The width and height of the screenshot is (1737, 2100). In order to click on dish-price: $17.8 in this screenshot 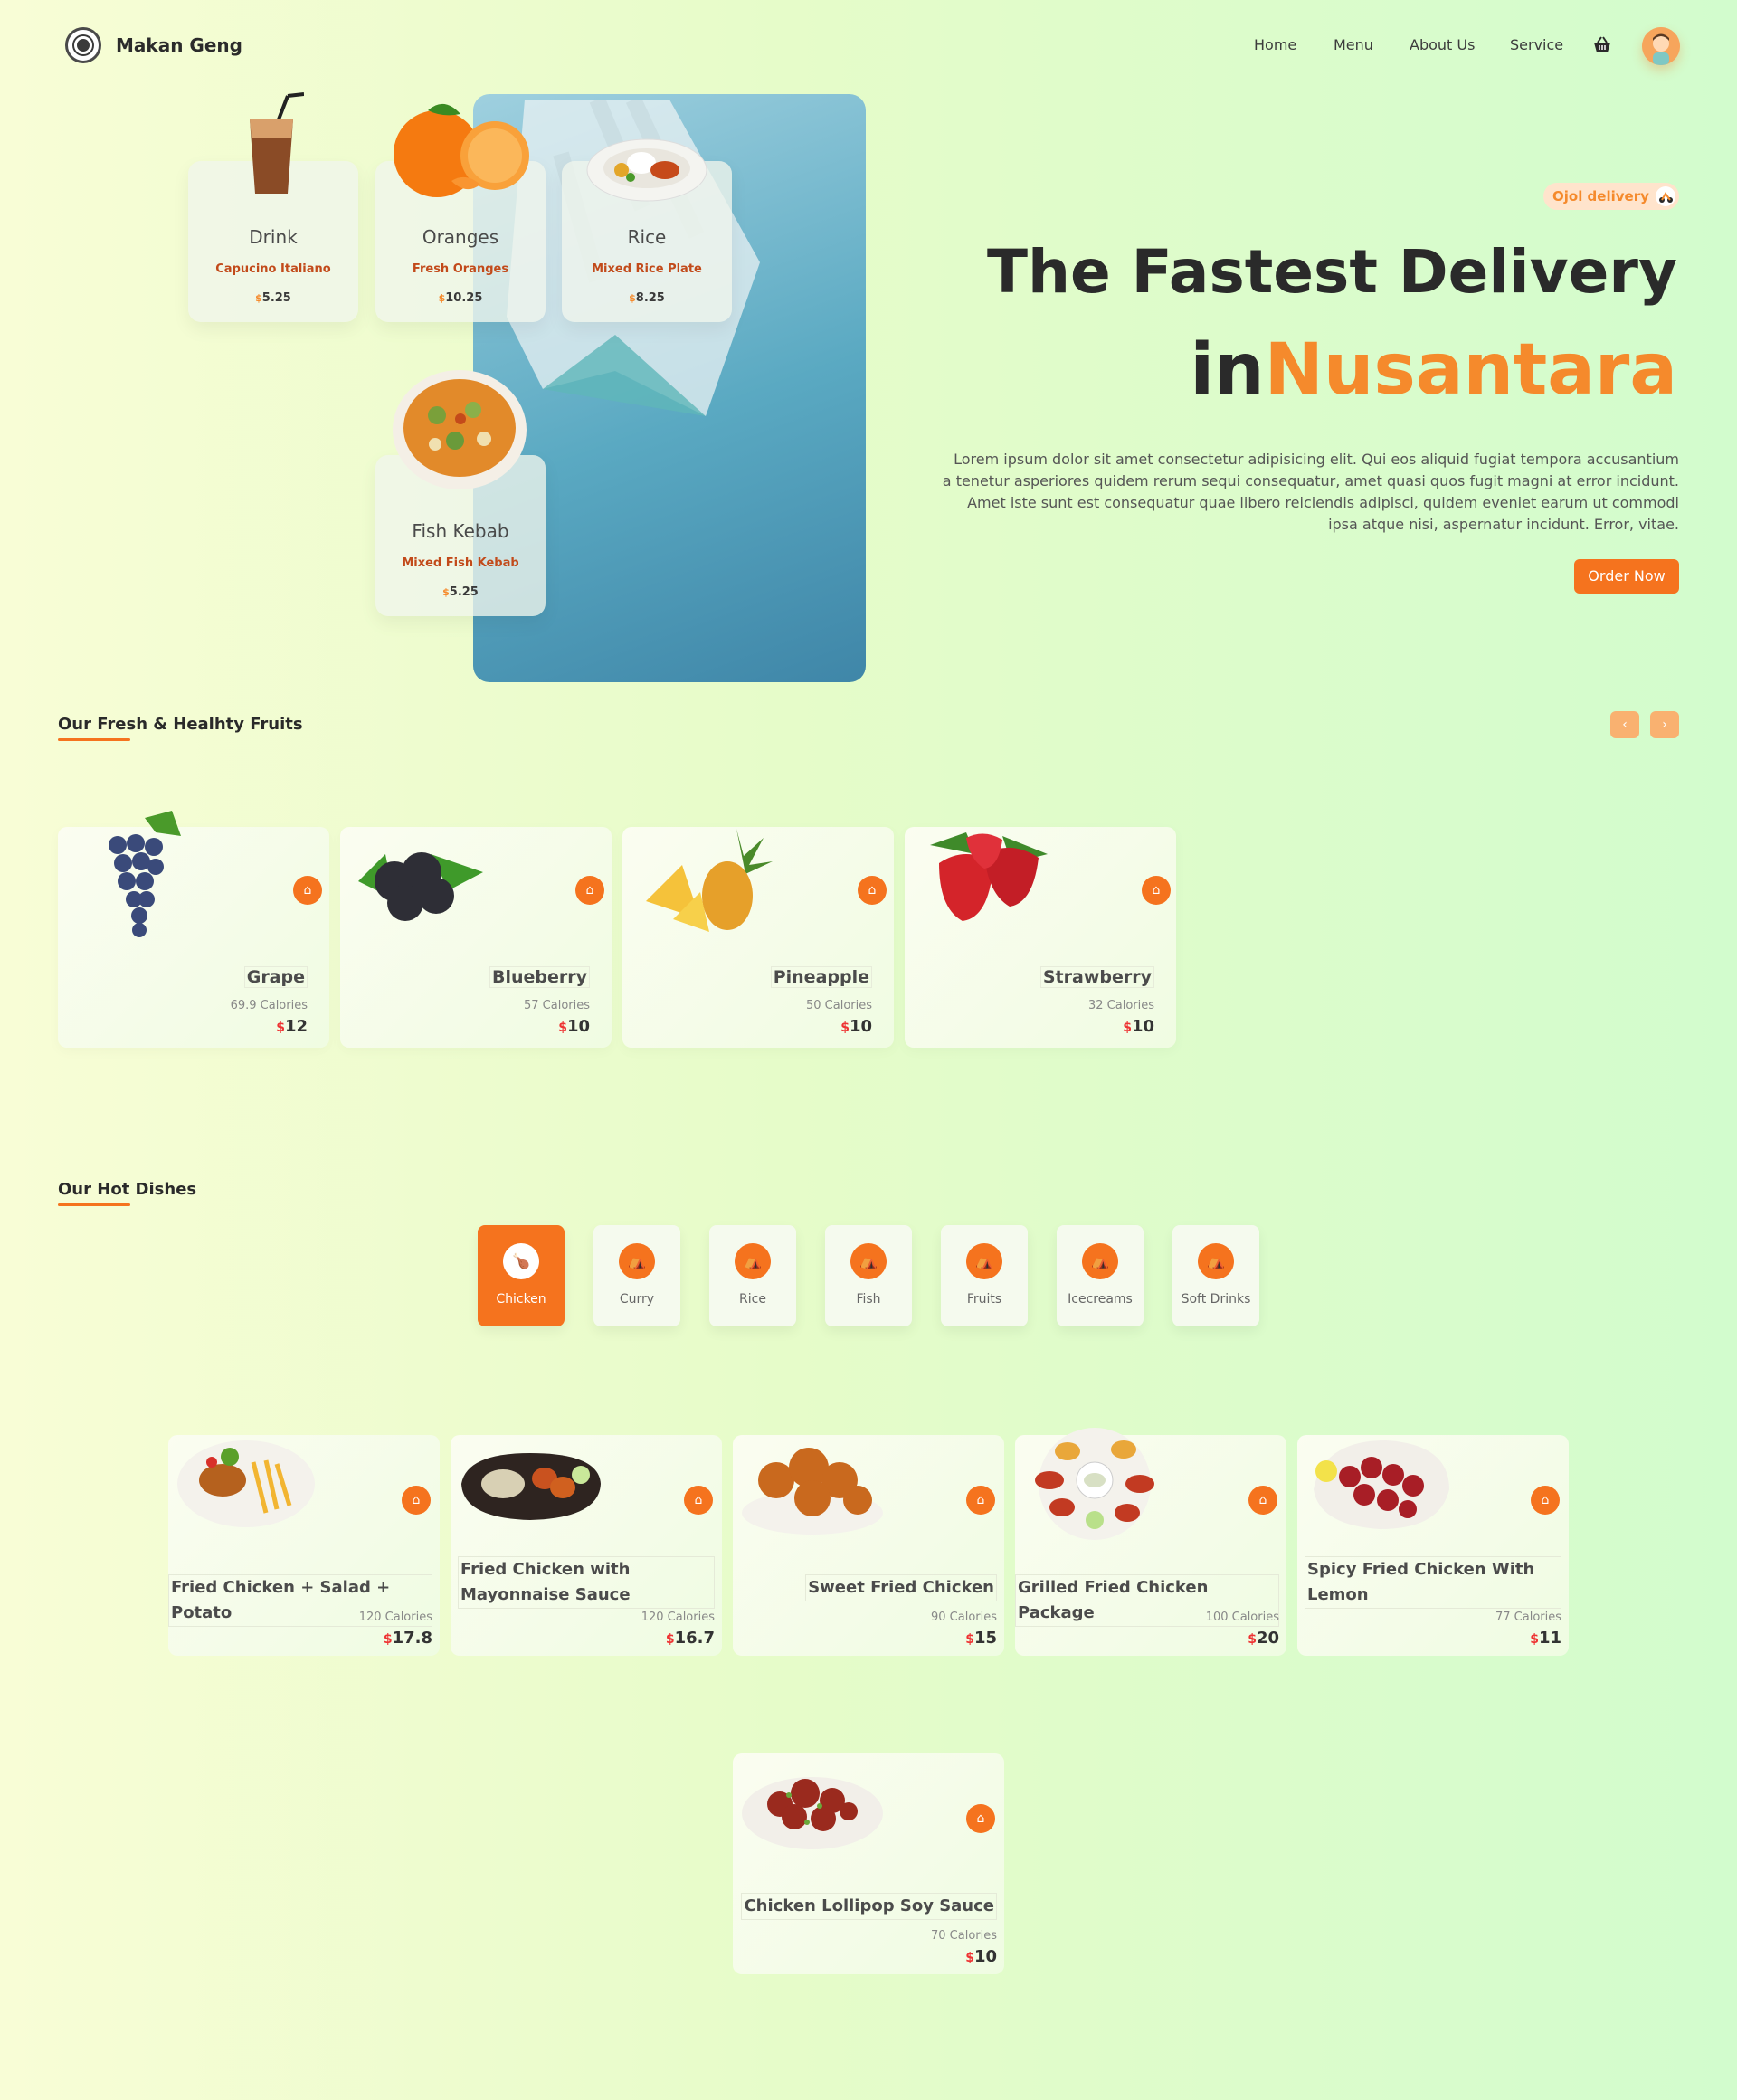, I will do `click(407, 1638)`.